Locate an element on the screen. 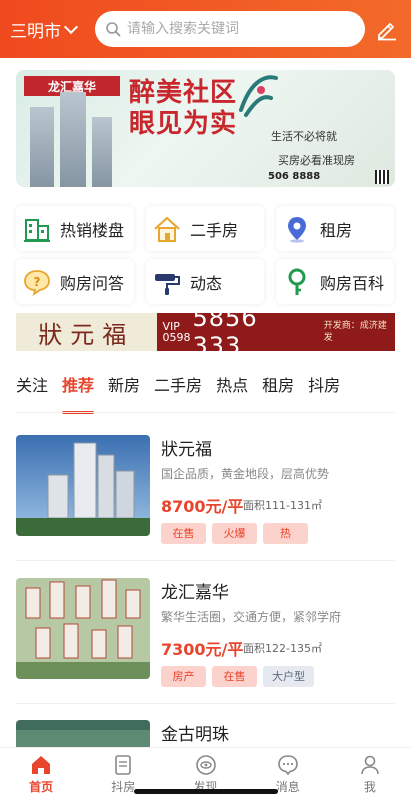  tab-second-hand: 二手房 is located at coordinates (178, 388).